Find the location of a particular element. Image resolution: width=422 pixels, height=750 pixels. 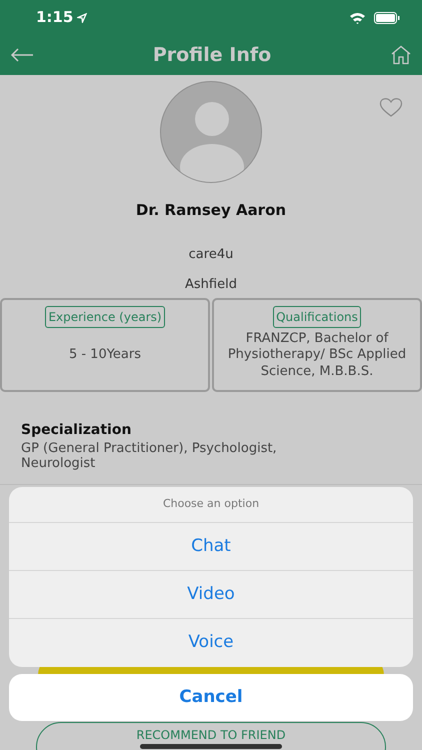

option-button: Chat is located at coordinates (211, 547).